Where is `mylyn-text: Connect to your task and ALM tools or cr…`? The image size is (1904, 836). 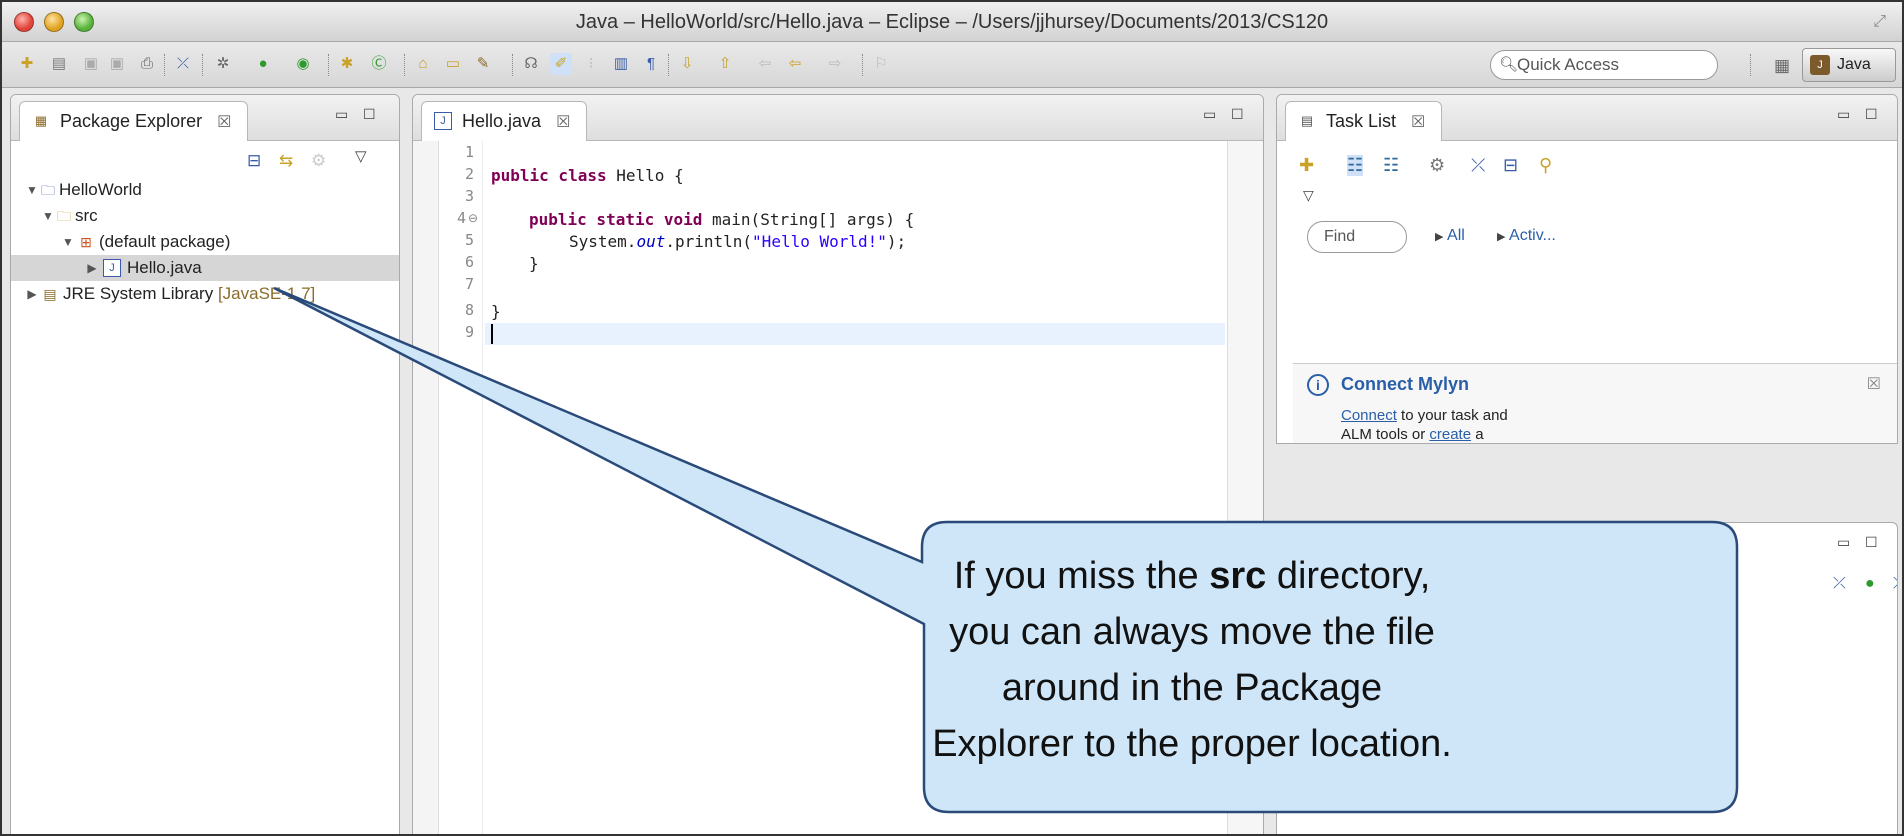 mylyn-text: Connect to your task and ALM tools or cr… is located at coordinates (1441, 424).